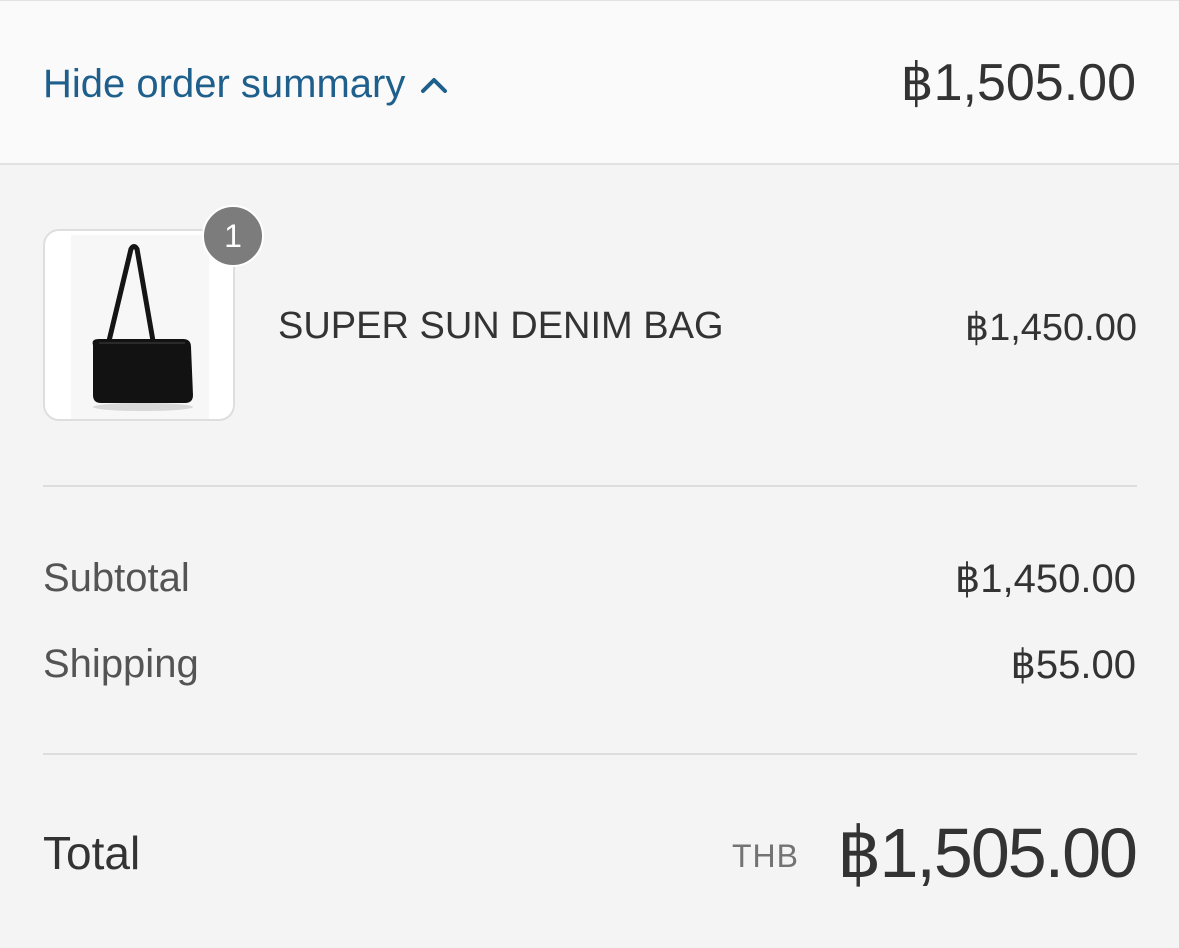  Describe the element at coordinates (1050, 328) in the screenshot. I see `product-price: ฿1,450.00` at that location.